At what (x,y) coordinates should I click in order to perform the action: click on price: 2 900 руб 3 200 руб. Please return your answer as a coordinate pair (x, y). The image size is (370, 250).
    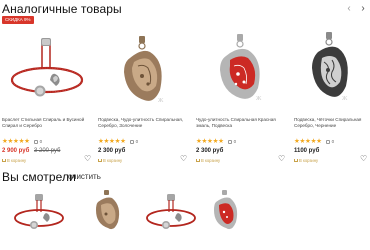
    Looking at the image, I should click on (31, 151).